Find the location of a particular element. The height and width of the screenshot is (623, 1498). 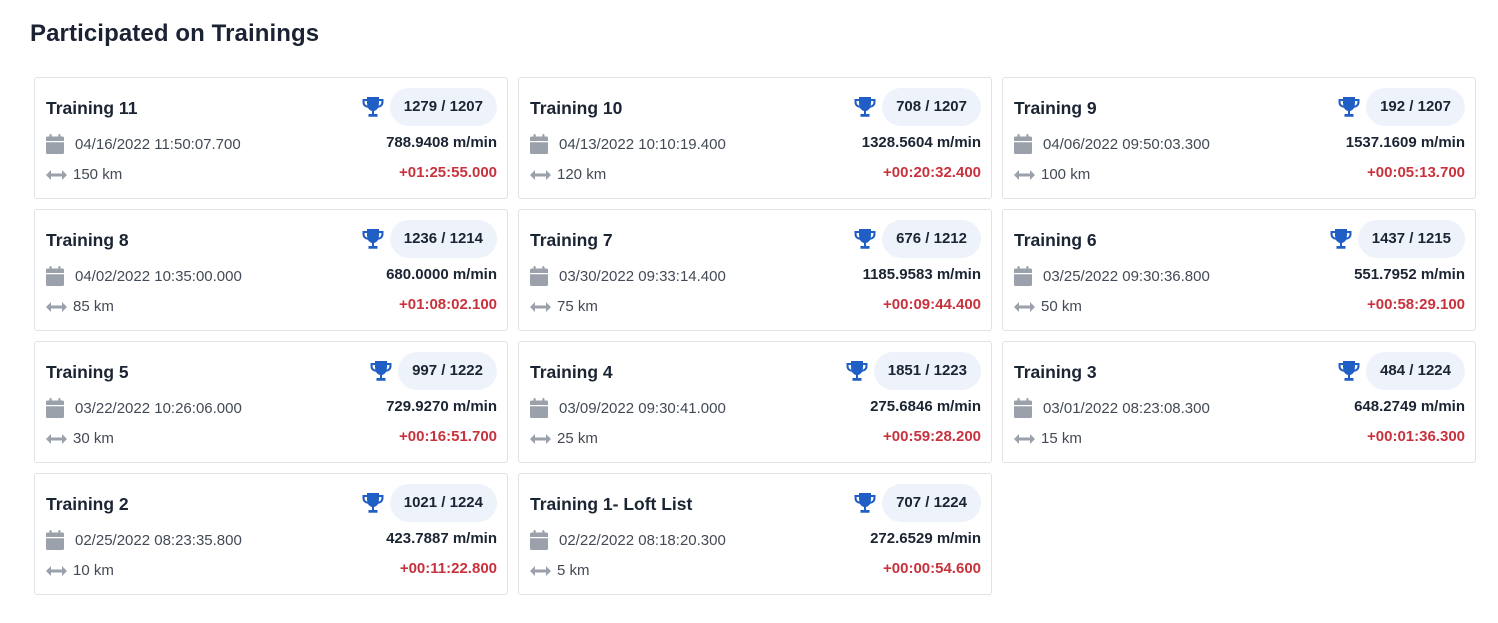

page-title: Participated on Trainings is located at coordinates (175, 33).